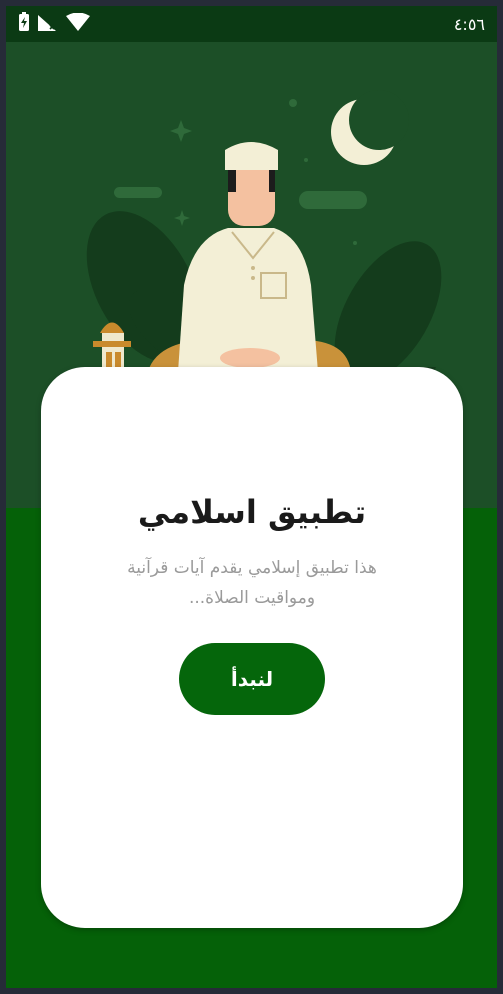 This screenshot has height=994, width=503. What do you see at coordinates (370, 127) in the screenshot?
I see `crescent-moon-icon` at bounding box center [370, 127].